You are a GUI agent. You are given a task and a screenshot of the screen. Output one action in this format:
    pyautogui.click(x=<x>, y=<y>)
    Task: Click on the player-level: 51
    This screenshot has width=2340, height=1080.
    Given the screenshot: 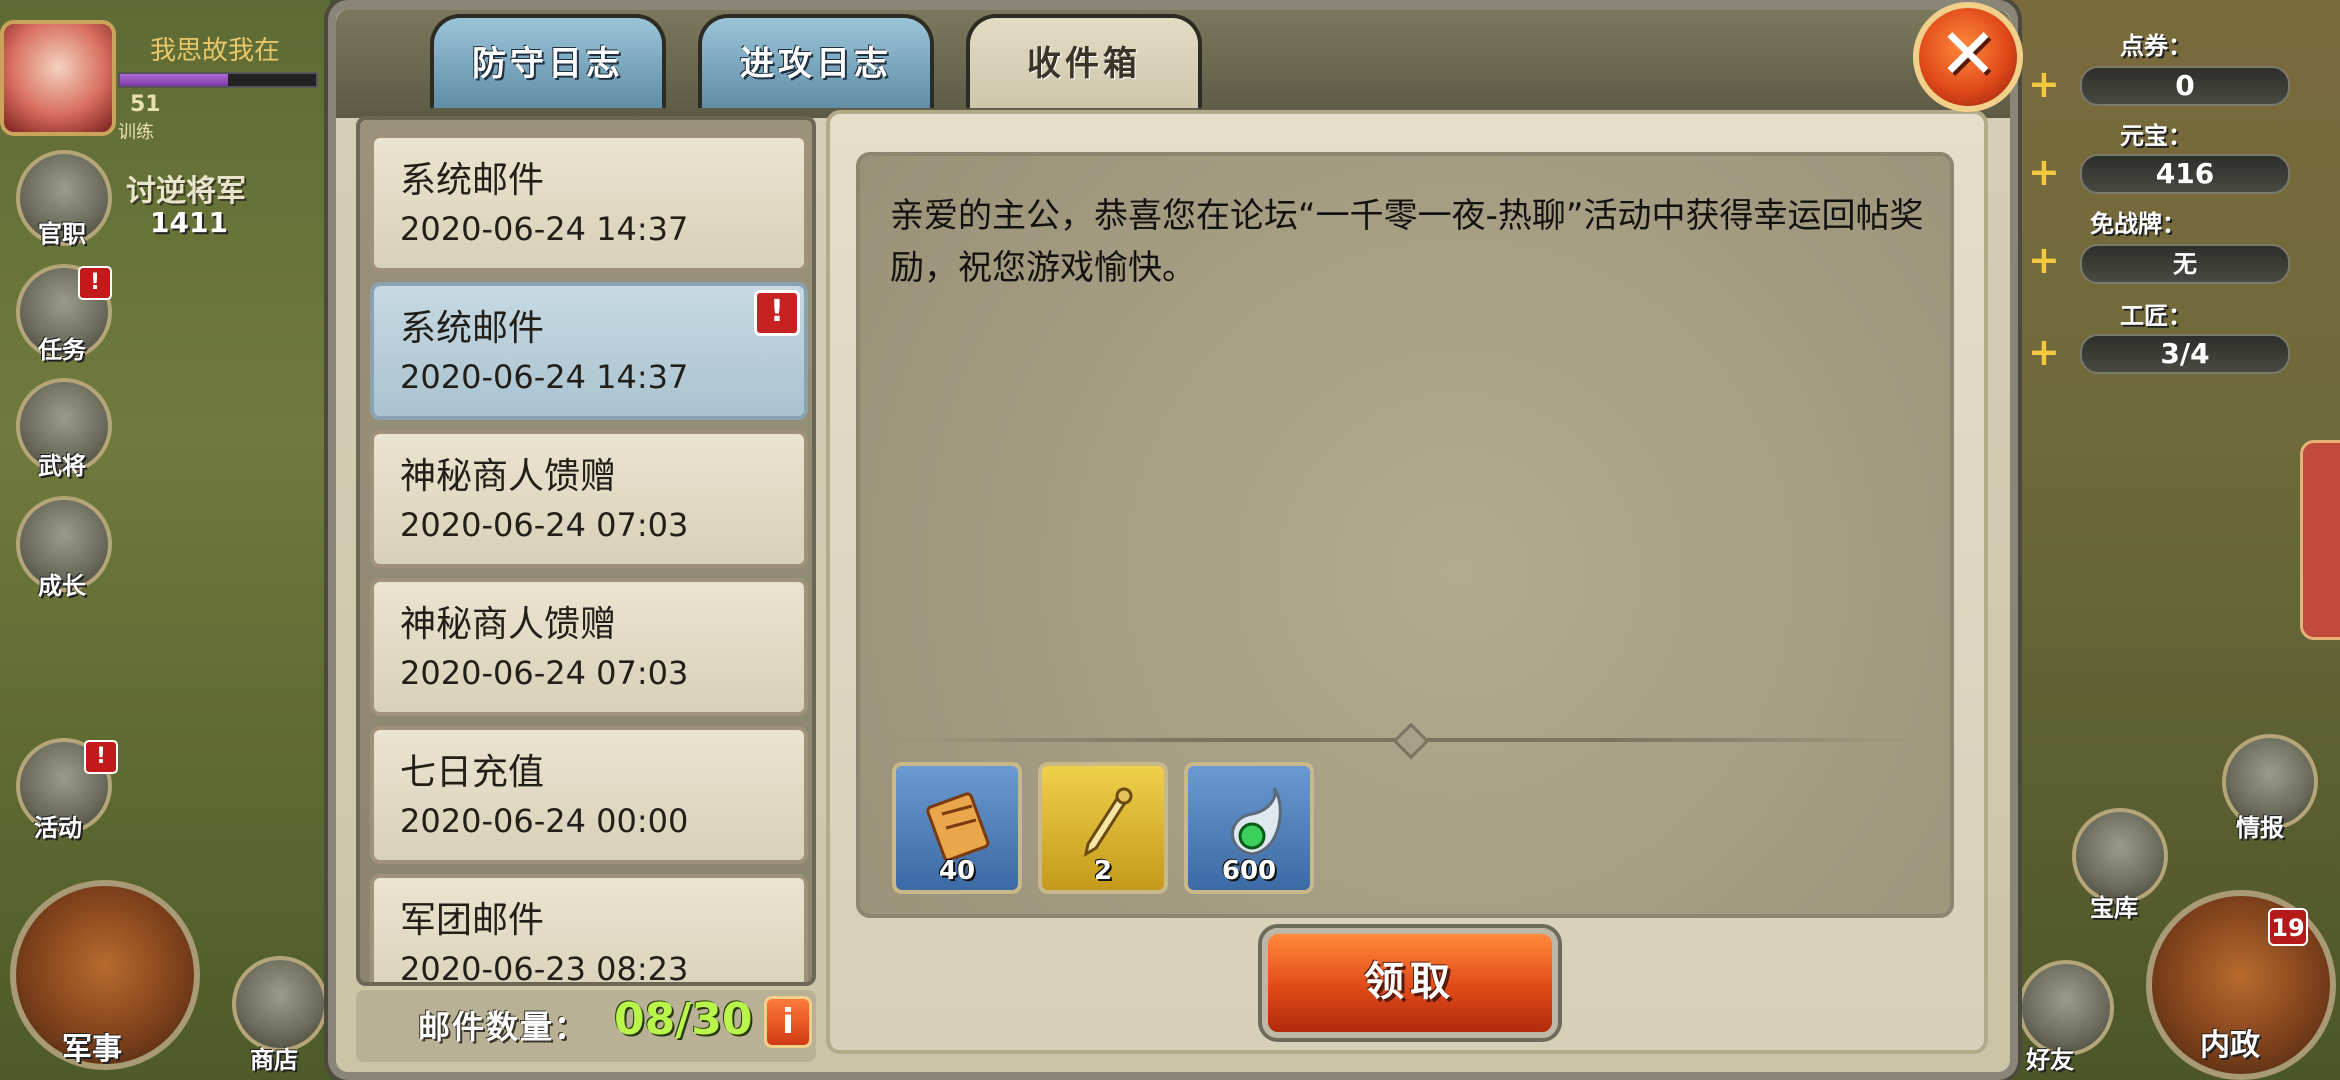 What is the action you would take?
    pyautogui.click(x=145, y=104)
    